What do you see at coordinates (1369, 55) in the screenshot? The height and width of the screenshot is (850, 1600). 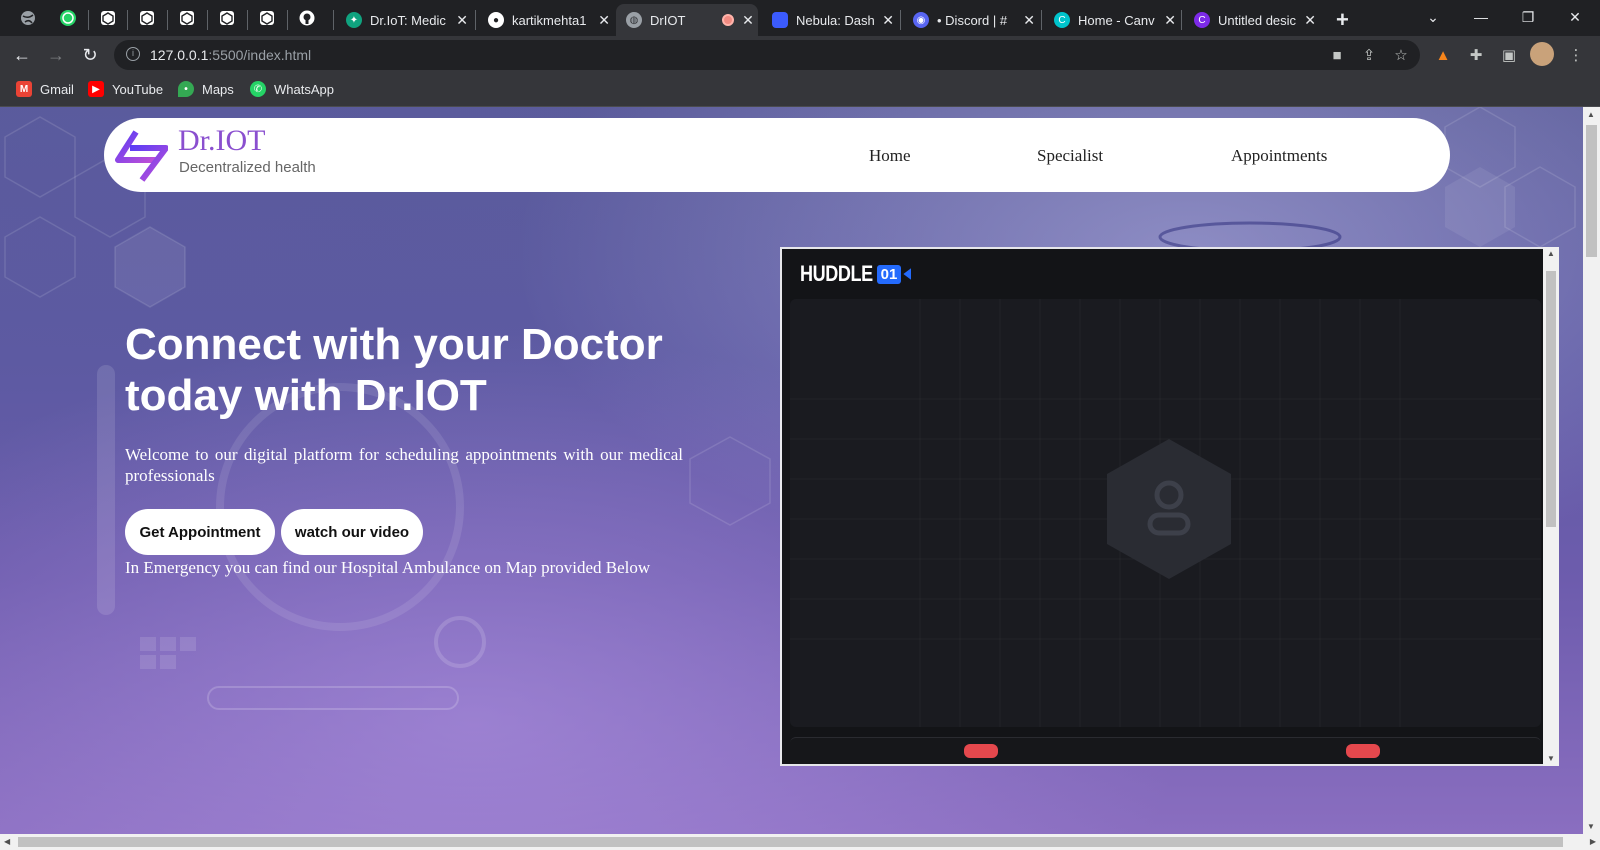 I see `share-icon: ⇪` at bounding box center [1369, 55].